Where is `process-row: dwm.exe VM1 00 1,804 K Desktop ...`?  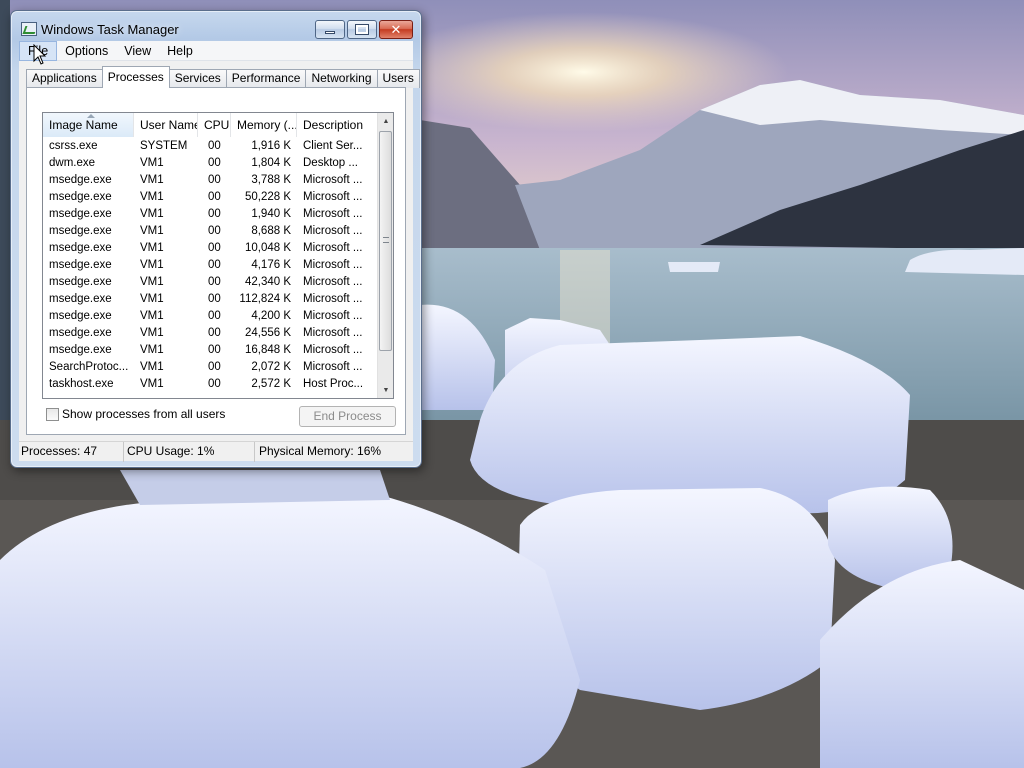
process-row: dwm.exe VM1 00 1,804 K Desktop ... is located at coordinates (211, 163).